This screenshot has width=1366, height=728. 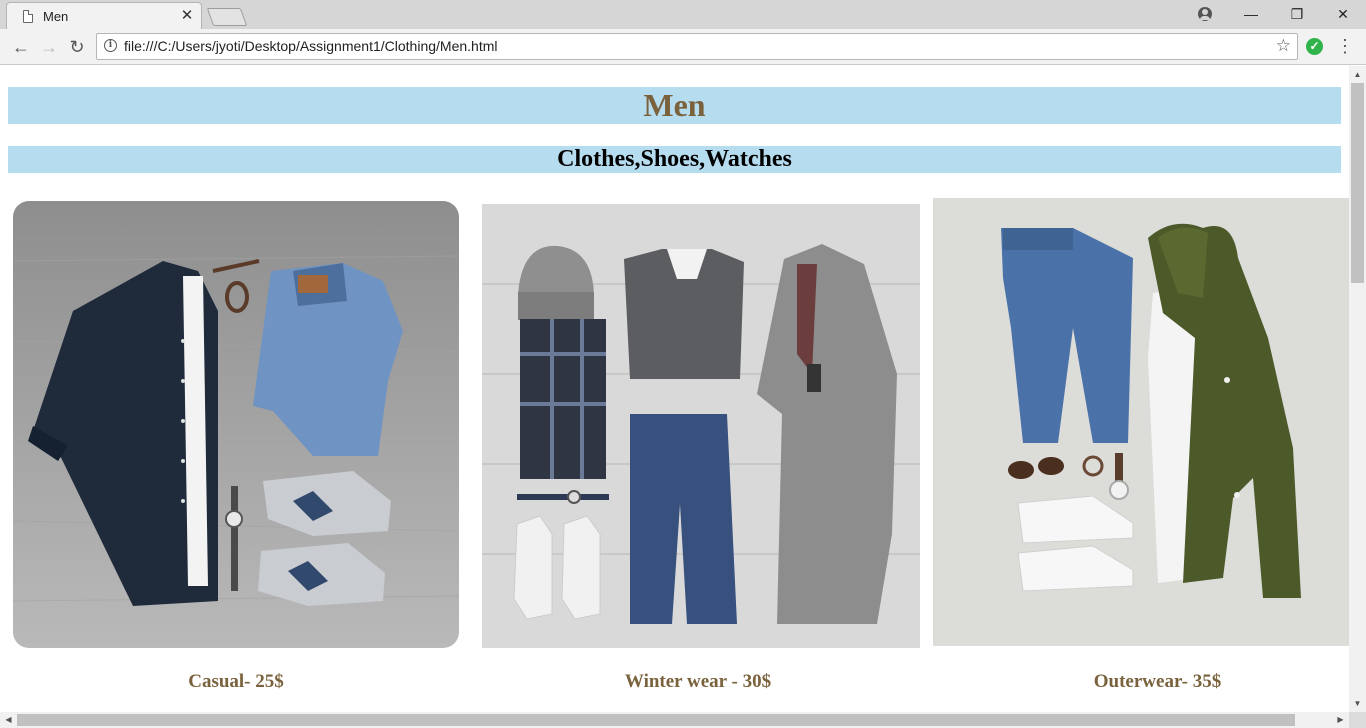 I want to click on product-caption-winter: Winter wear - 30$, so click(x=698, y=681).